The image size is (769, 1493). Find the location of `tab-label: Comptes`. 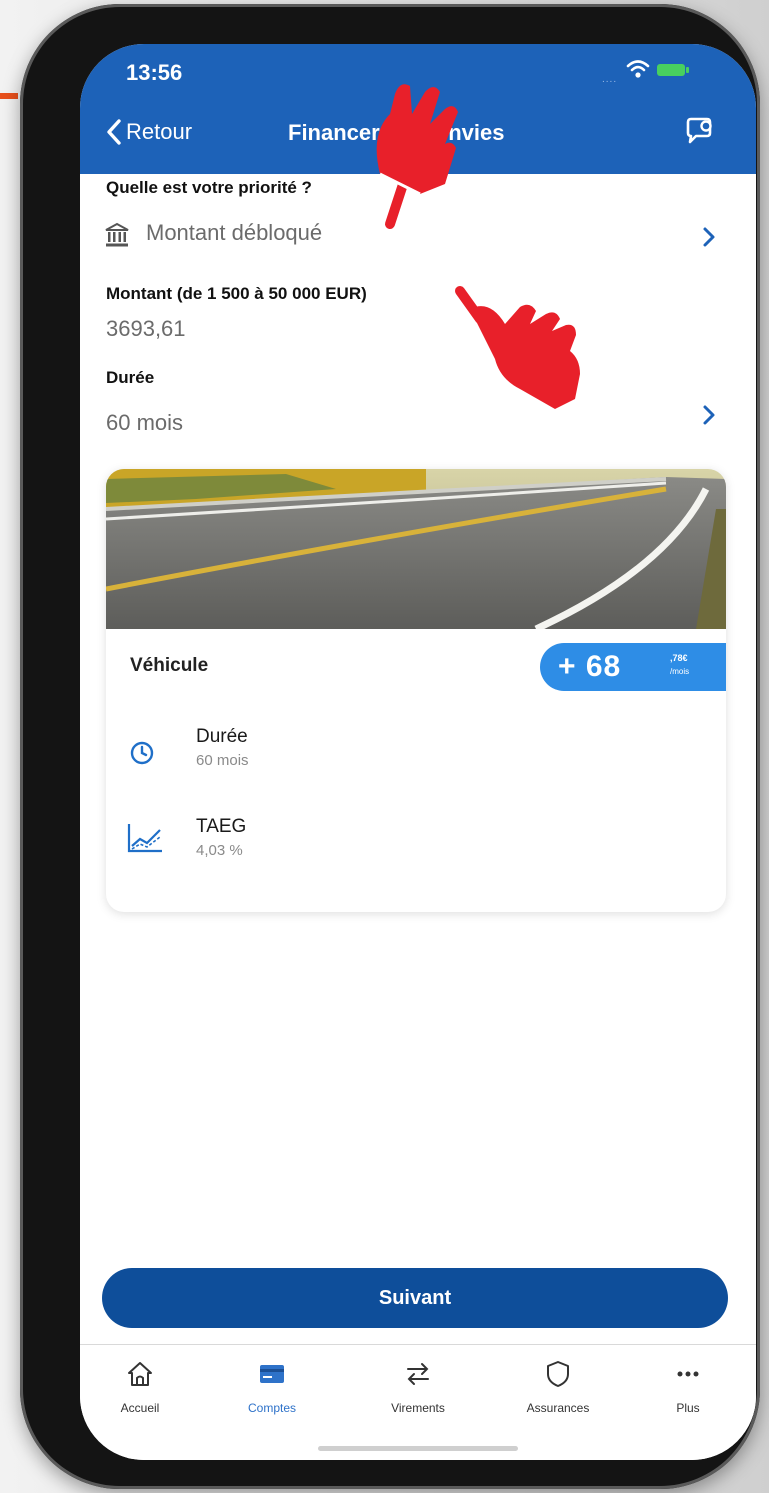

tab-label: Comptes is located at coordinates (272, 1408).